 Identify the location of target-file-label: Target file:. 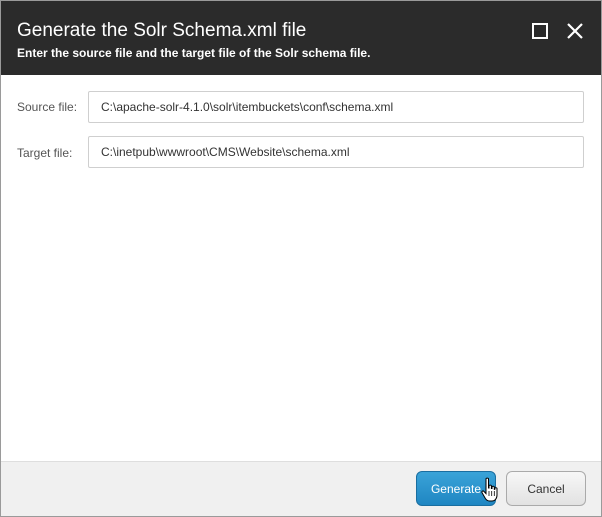
(45, 153).